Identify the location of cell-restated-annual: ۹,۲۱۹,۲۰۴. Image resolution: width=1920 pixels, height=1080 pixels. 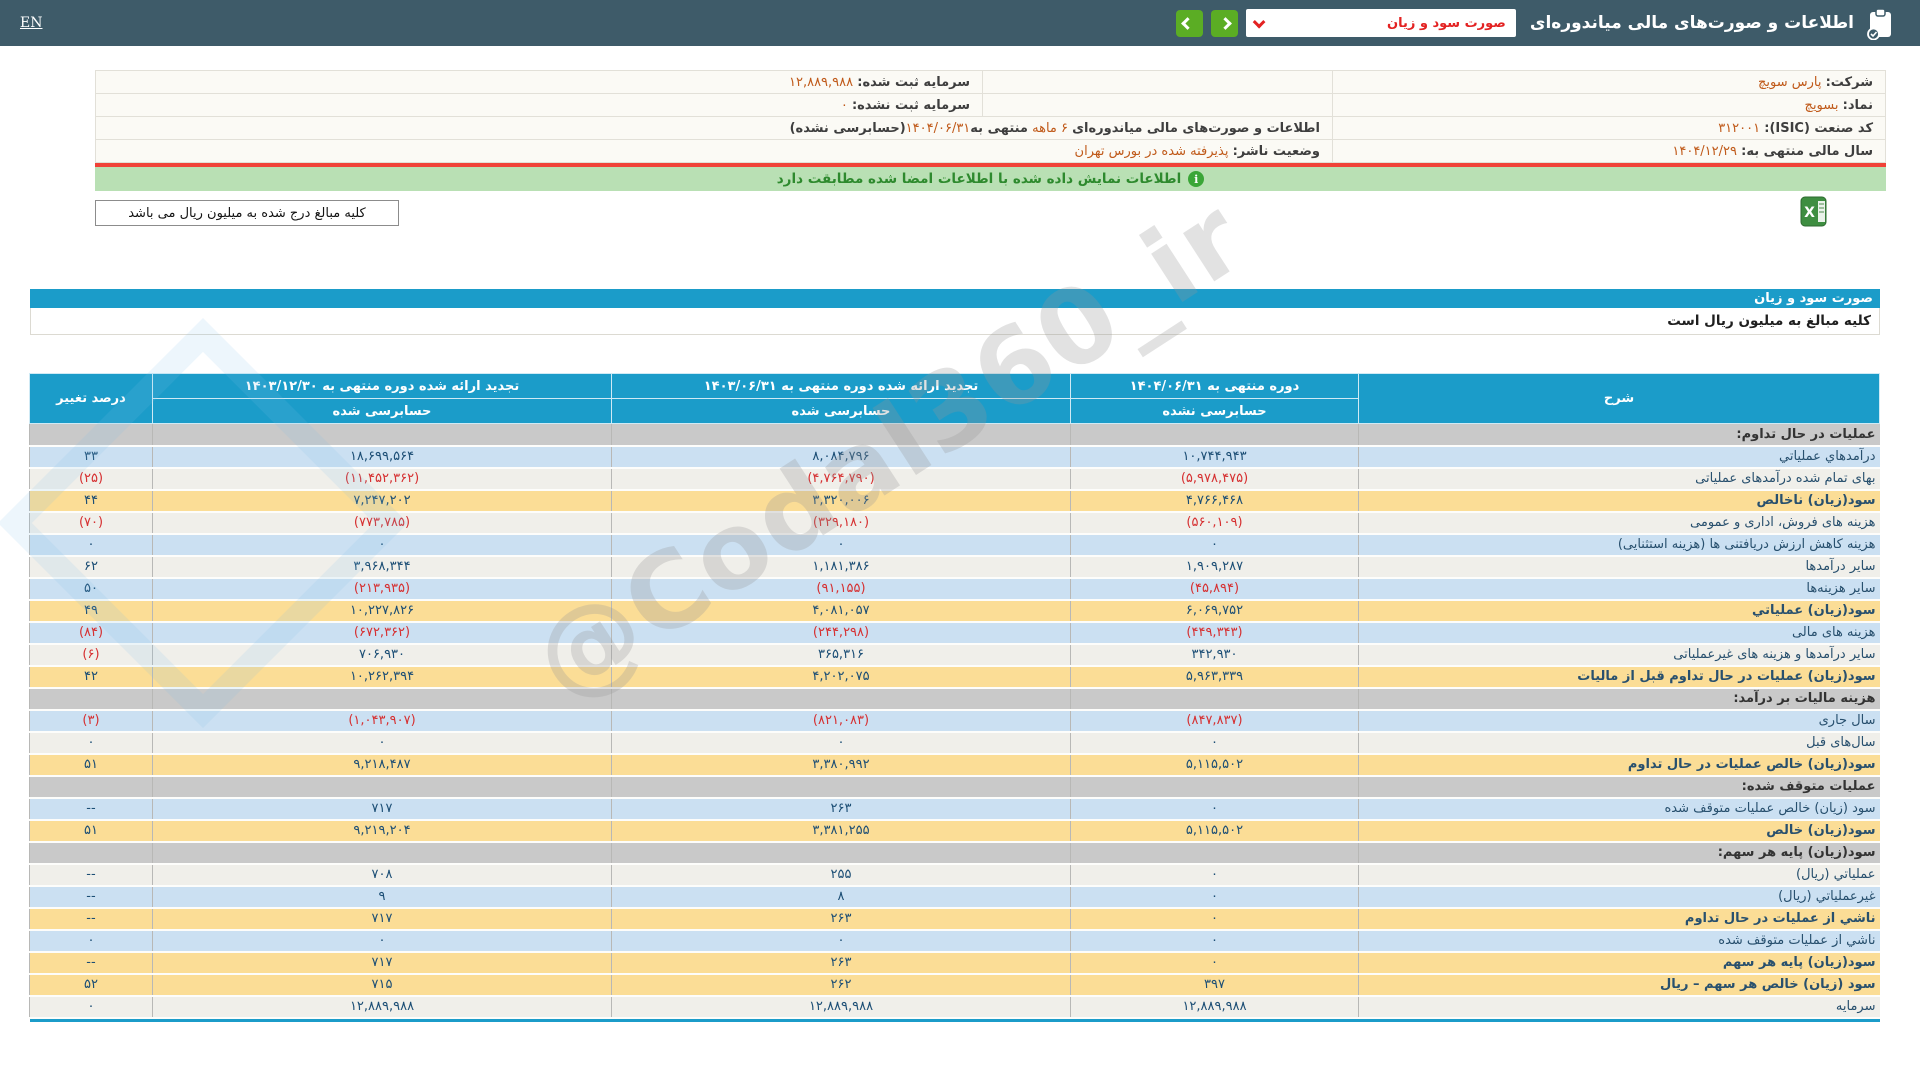
(382, 831).